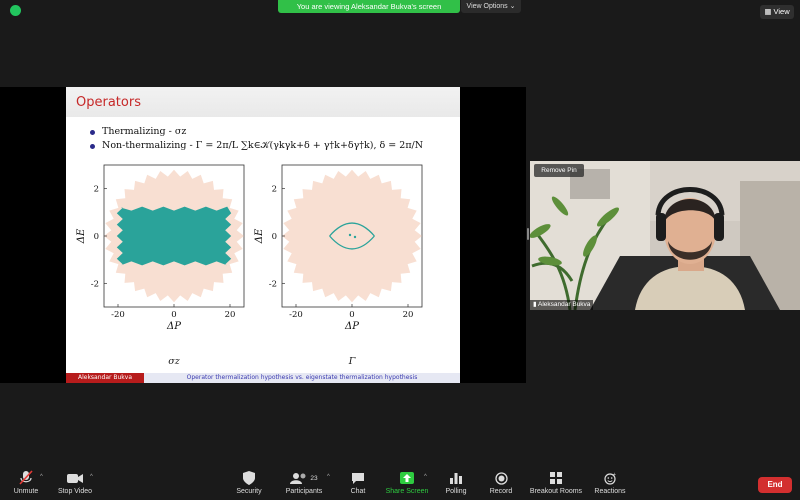 The width and height of the screenshot is (800, 500). I want to click on video-frame-image, so click(665, 235).